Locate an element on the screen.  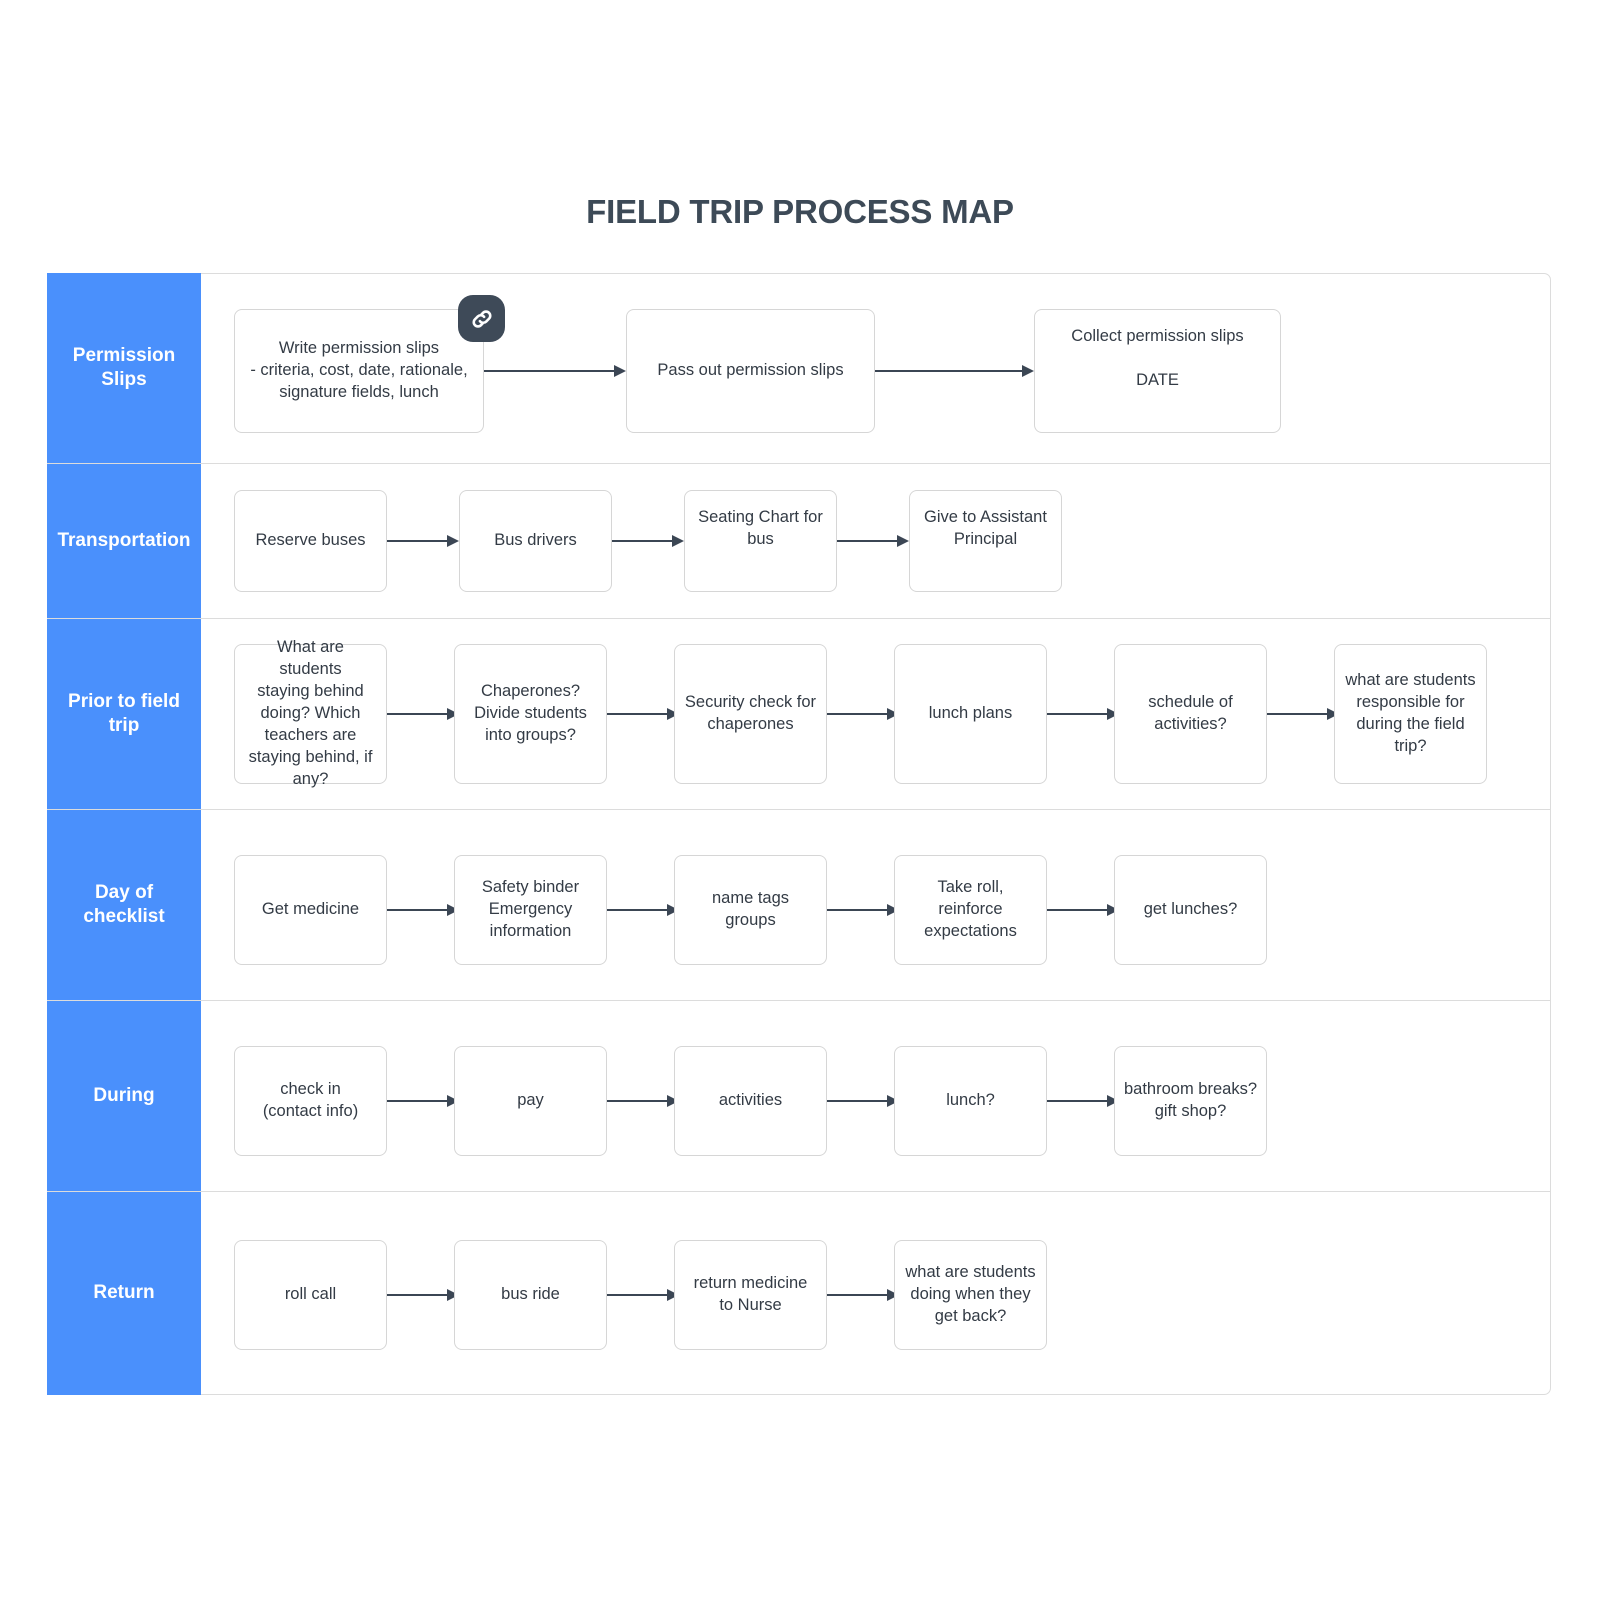
node-lunch-plans: lunch plans is located at coordinates (970, 714).